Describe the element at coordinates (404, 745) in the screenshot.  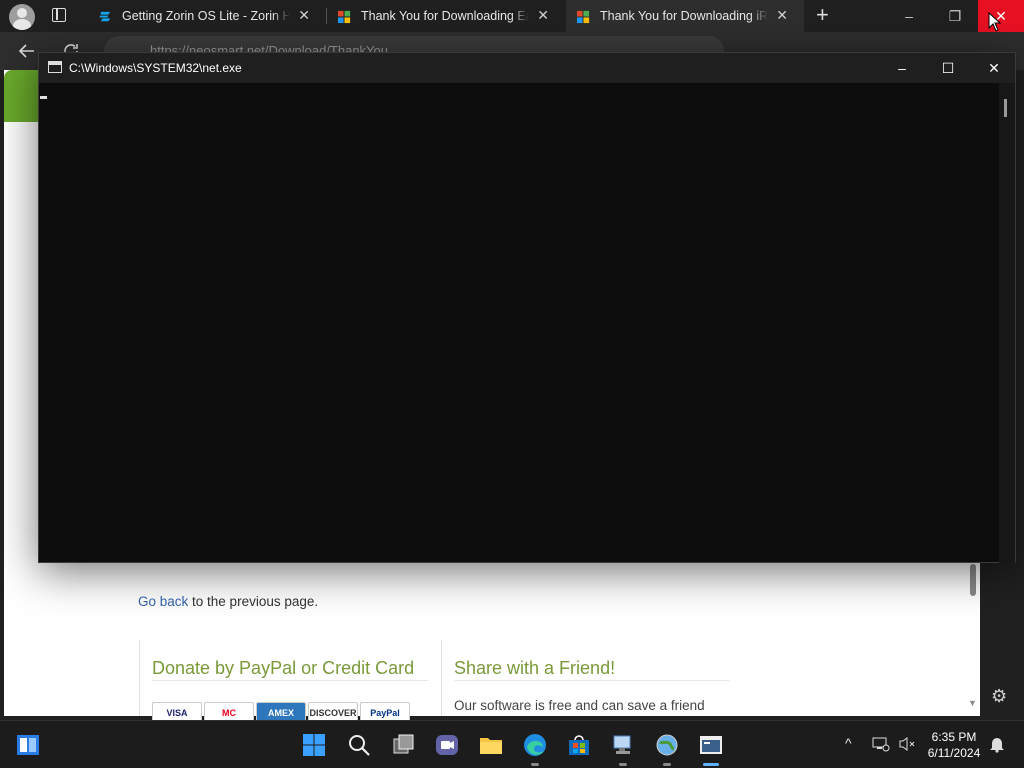
I see `task-view-icon` at that location.